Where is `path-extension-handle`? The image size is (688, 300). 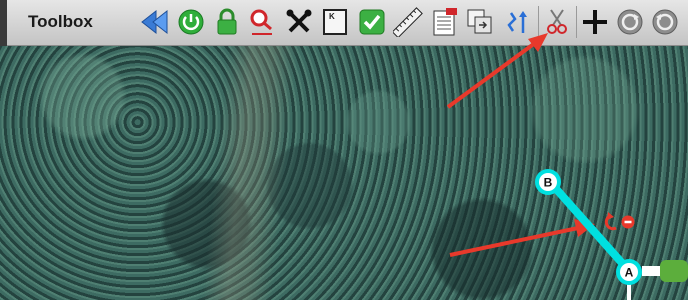
path-extension-handle is located at coordinates (674, 271).